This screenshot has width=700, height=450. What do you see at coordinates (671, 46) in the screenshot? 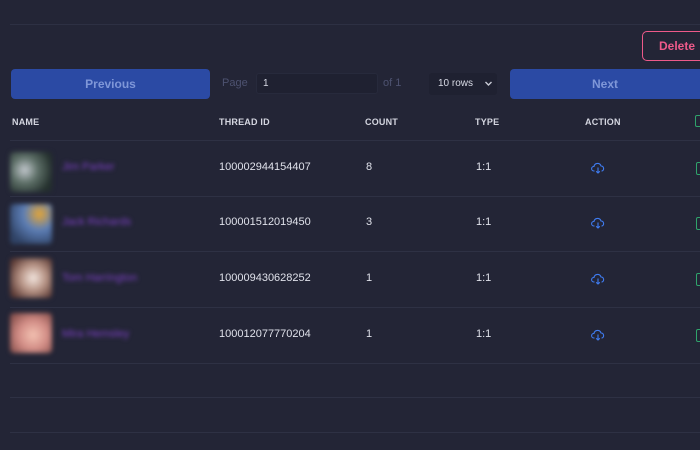
I see `delete-button: Delete` at bounding box center [671, 46].